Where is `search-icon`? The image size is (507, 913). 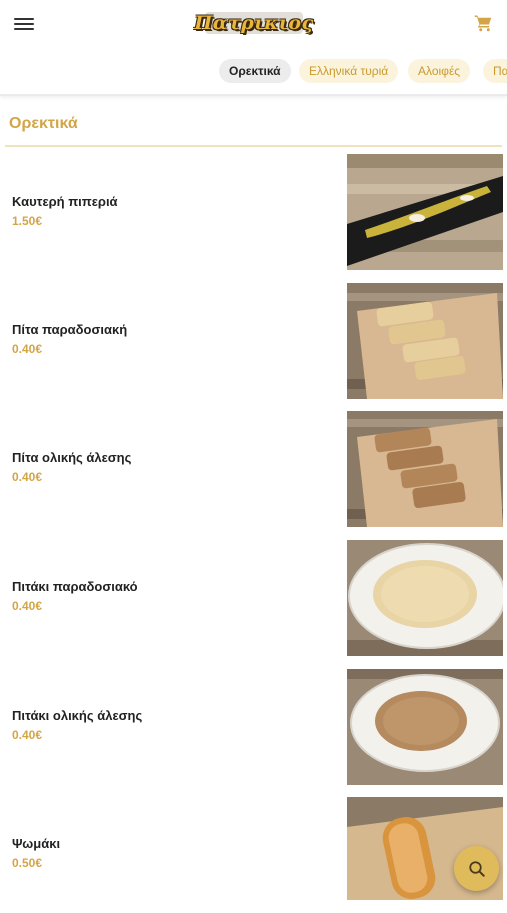
search-icon is located at coordinates (476, 868).